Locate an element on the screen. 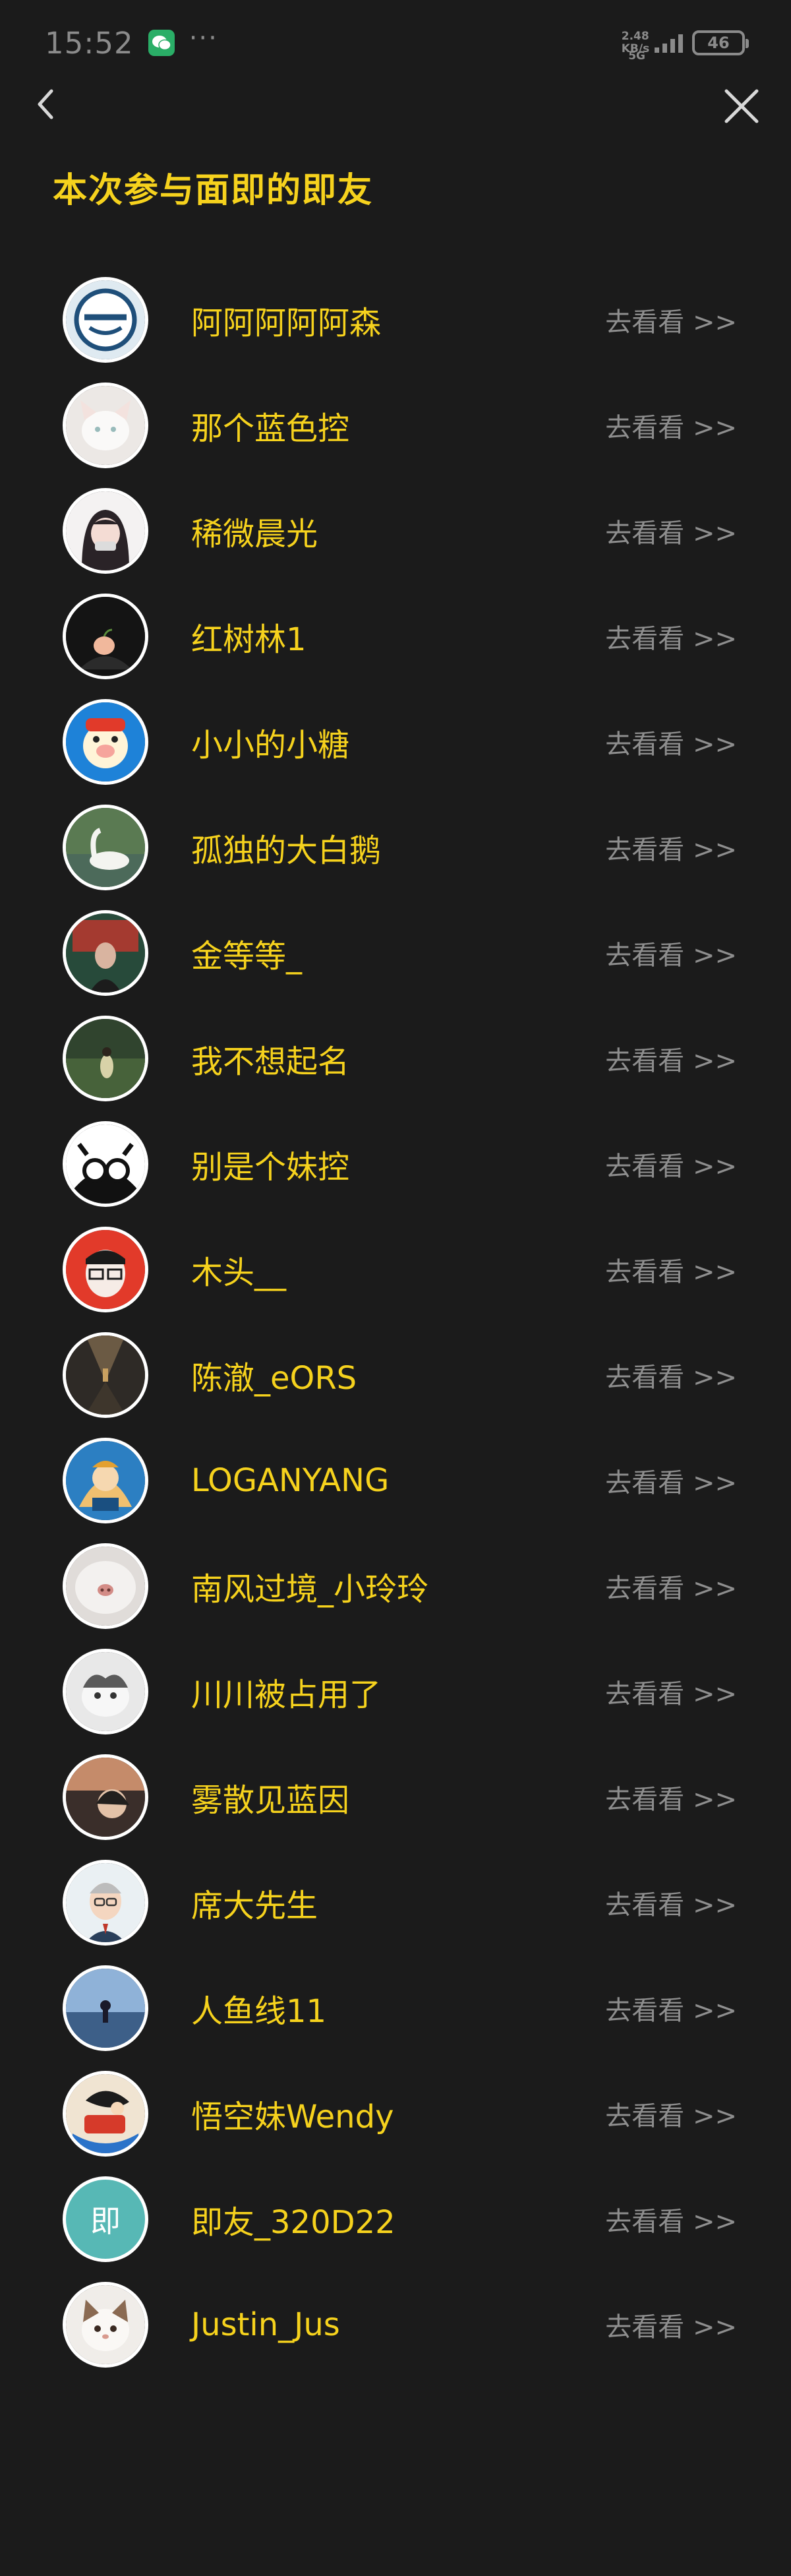 The width and height of the screenshot is (791, 2576). friend-row: 木头__ 去看看 >> is located at coordinates (395, 1269).